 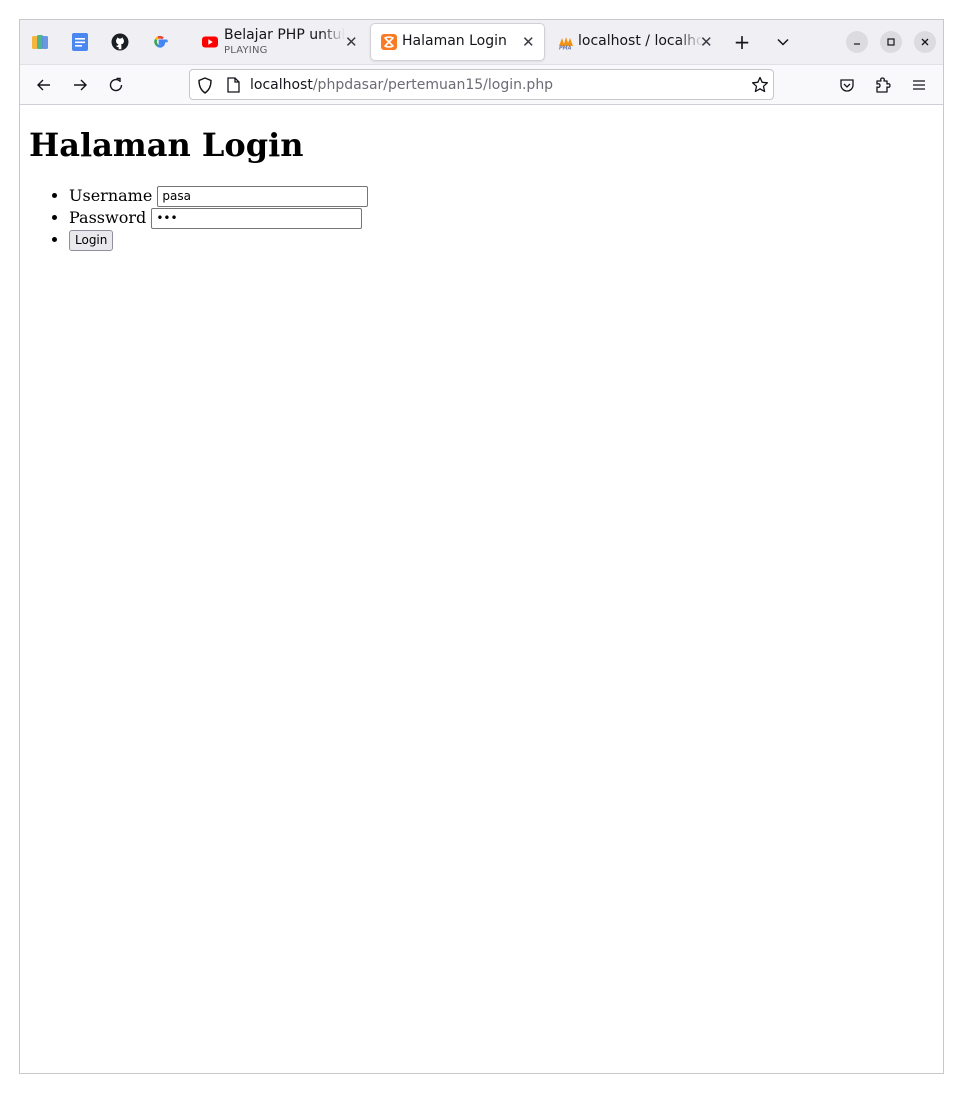 I want to click on pinned-tab-github, so click(x=120, y=42).